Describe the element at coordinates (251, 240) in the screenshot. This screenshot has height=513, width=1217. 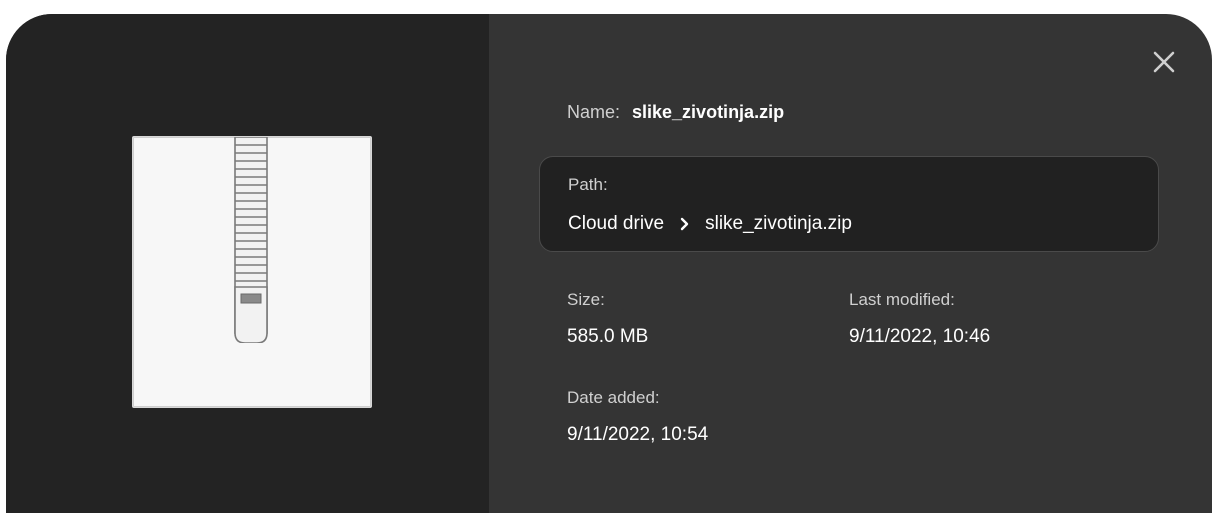
I see `zipper-graphic` at that location.